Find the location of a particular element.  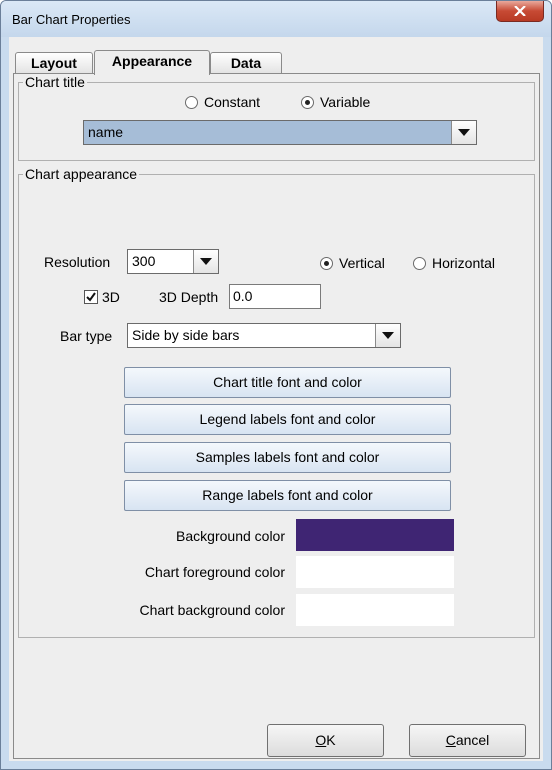

variable-label: Variable is located at coordinates (345, 102).